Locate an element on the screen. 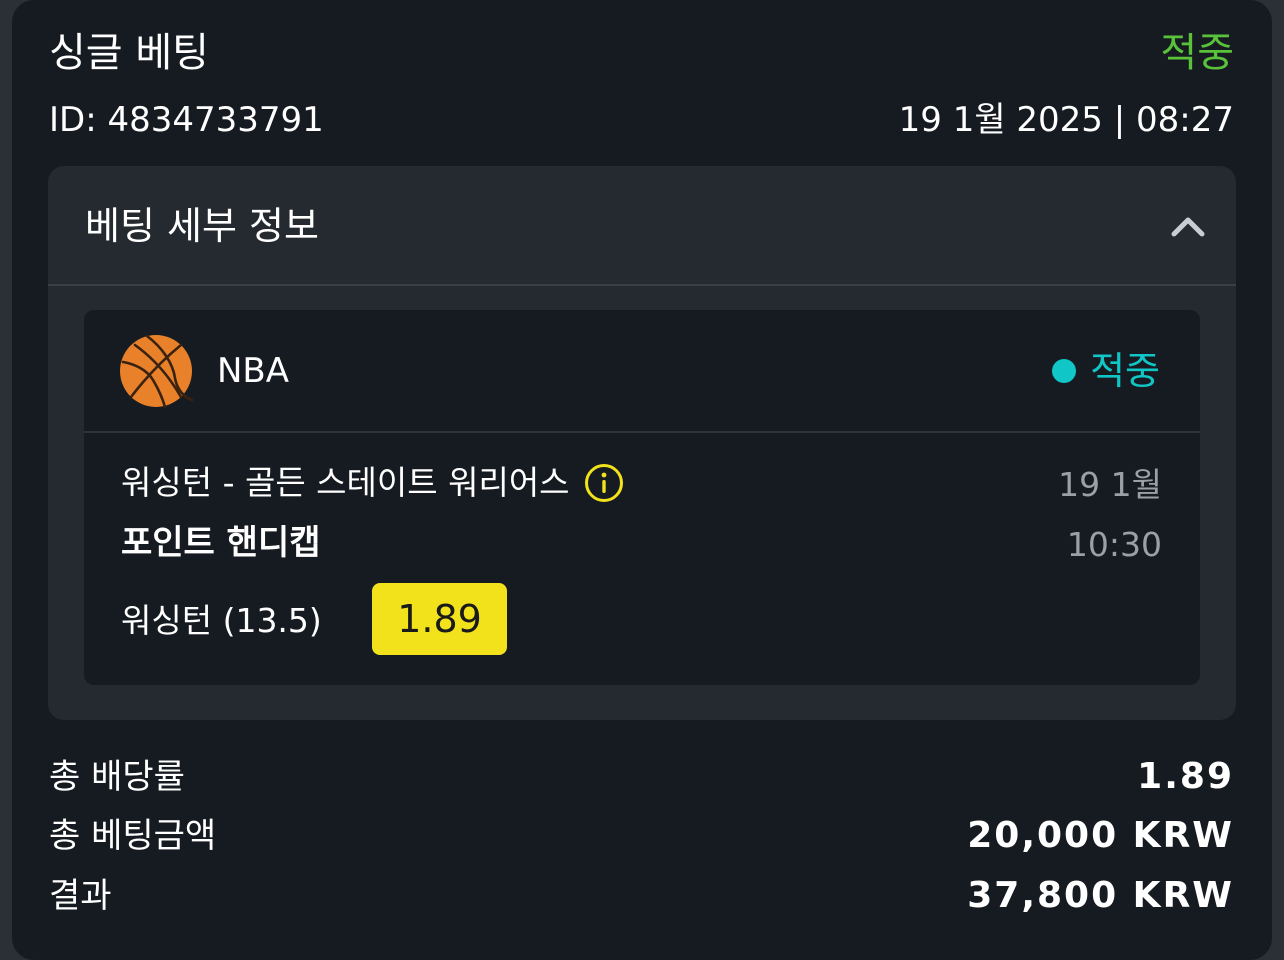  market-name: 포인트 핸디캡 is located at coordinates (221, 543).